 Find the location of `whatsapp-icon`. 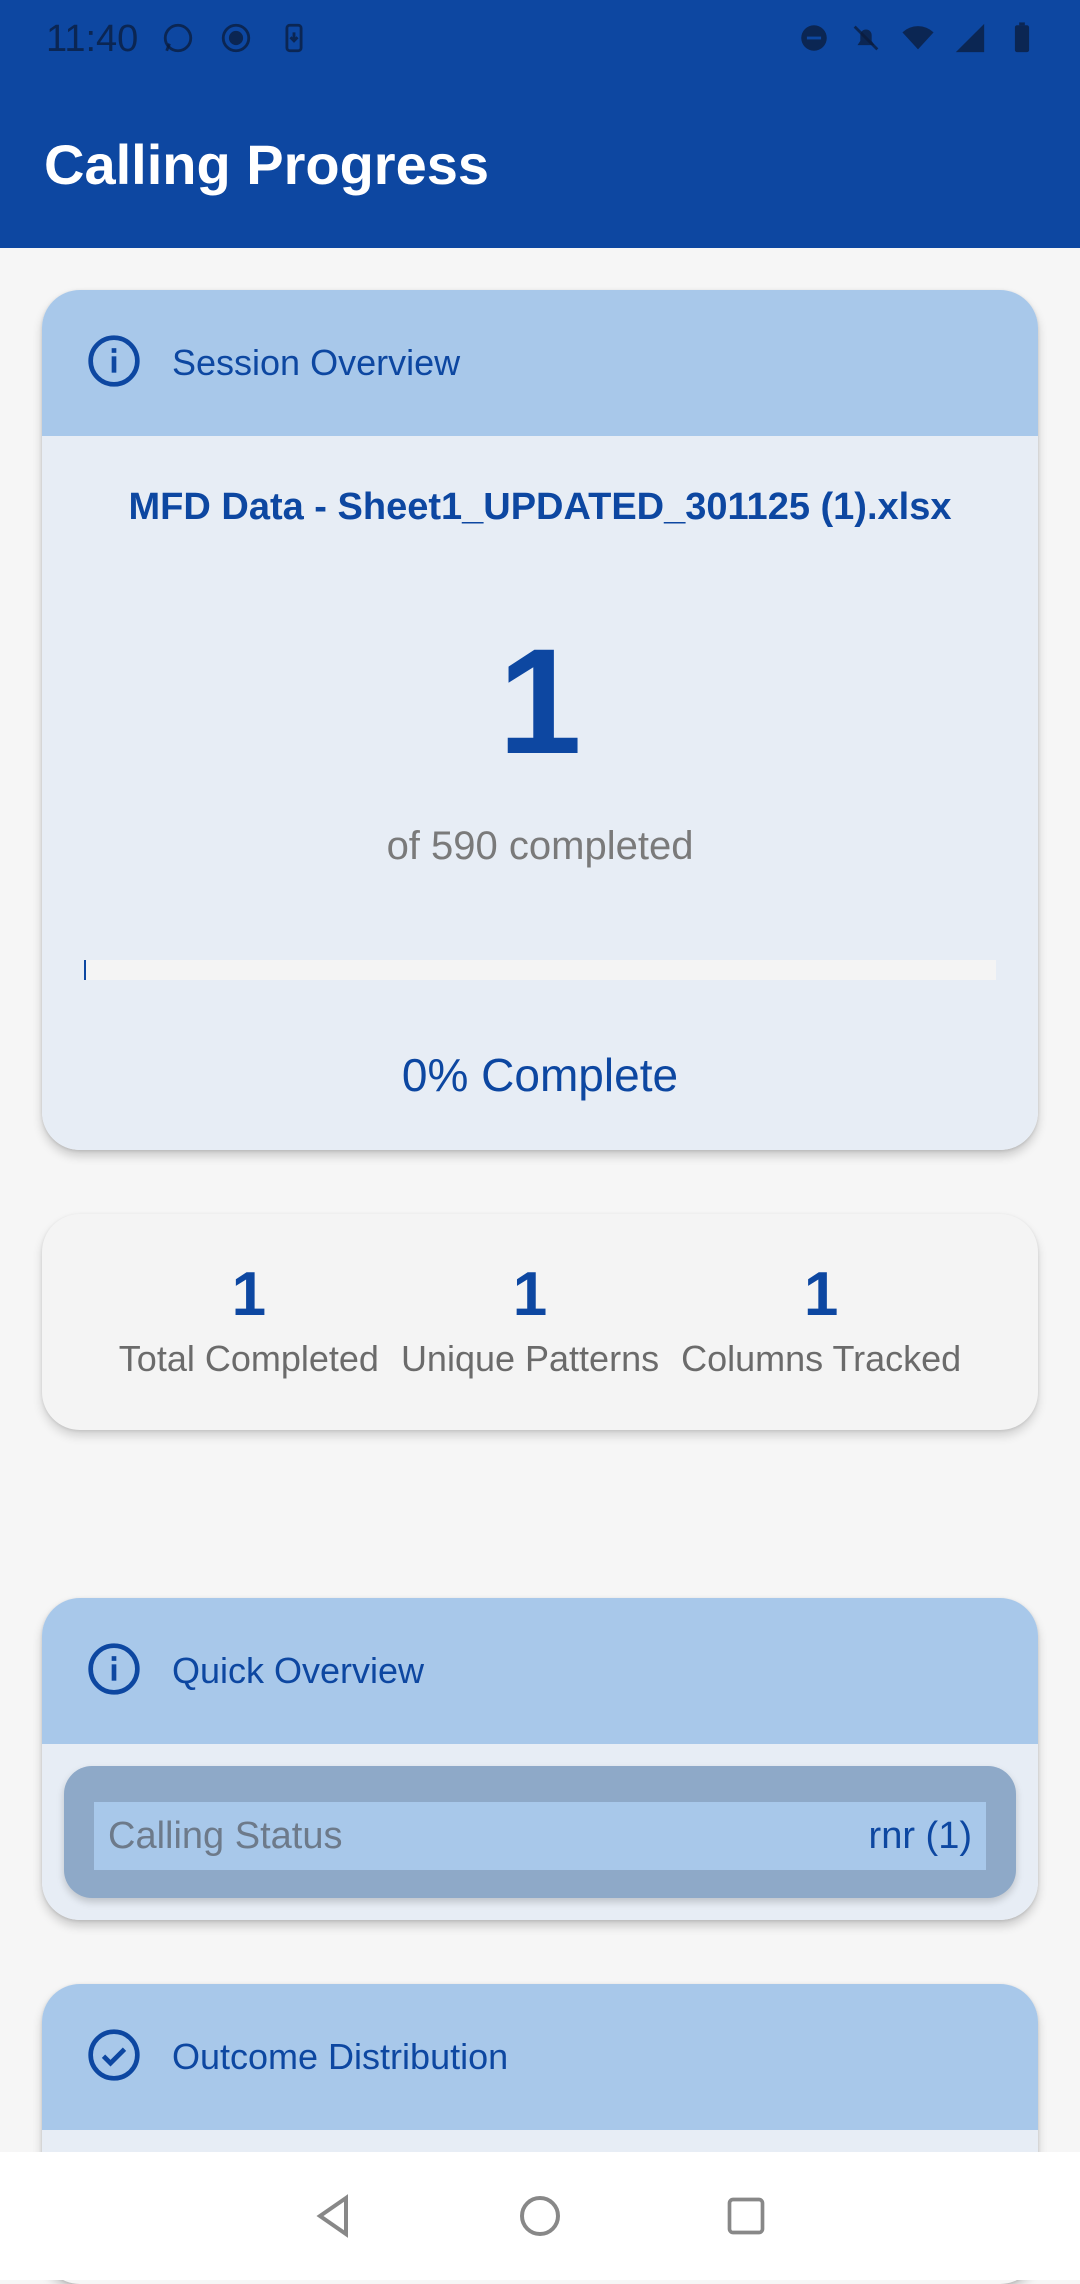

whatsapp-icon is located at coordinates (178, 38).